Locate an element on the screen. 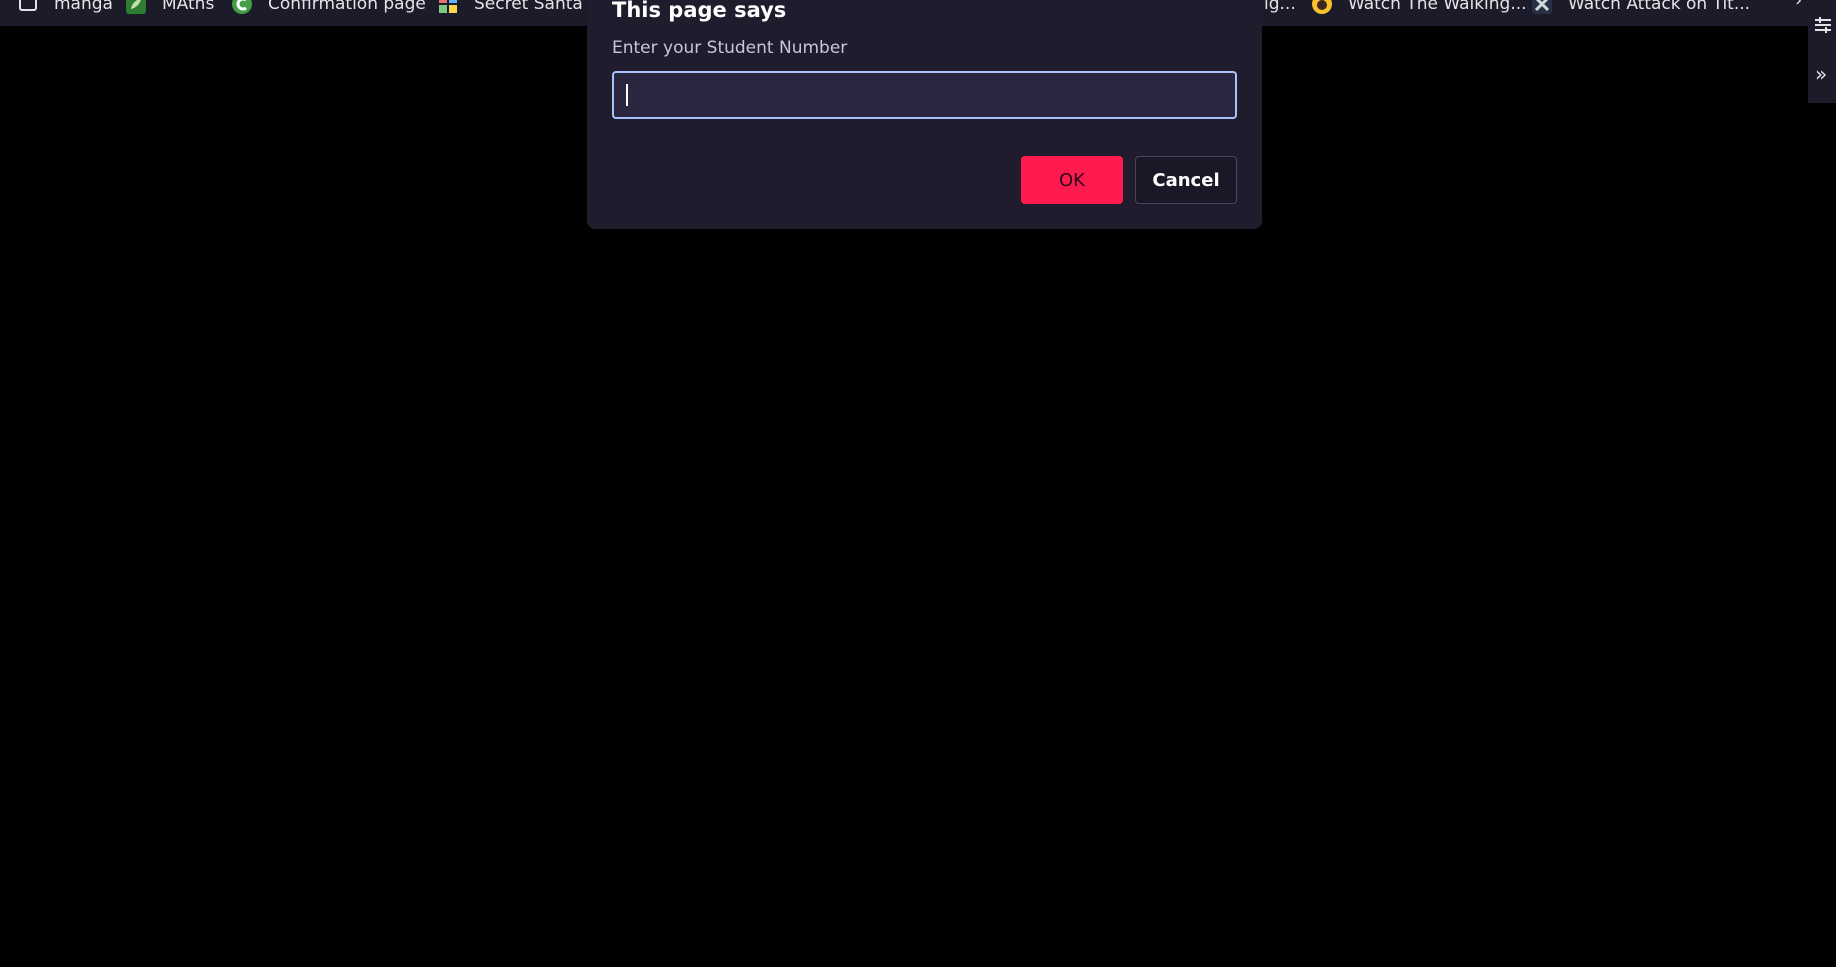 This screenshot has width=1836, height=967. bookmark-manga: manga is located at coordinates (65, 8).